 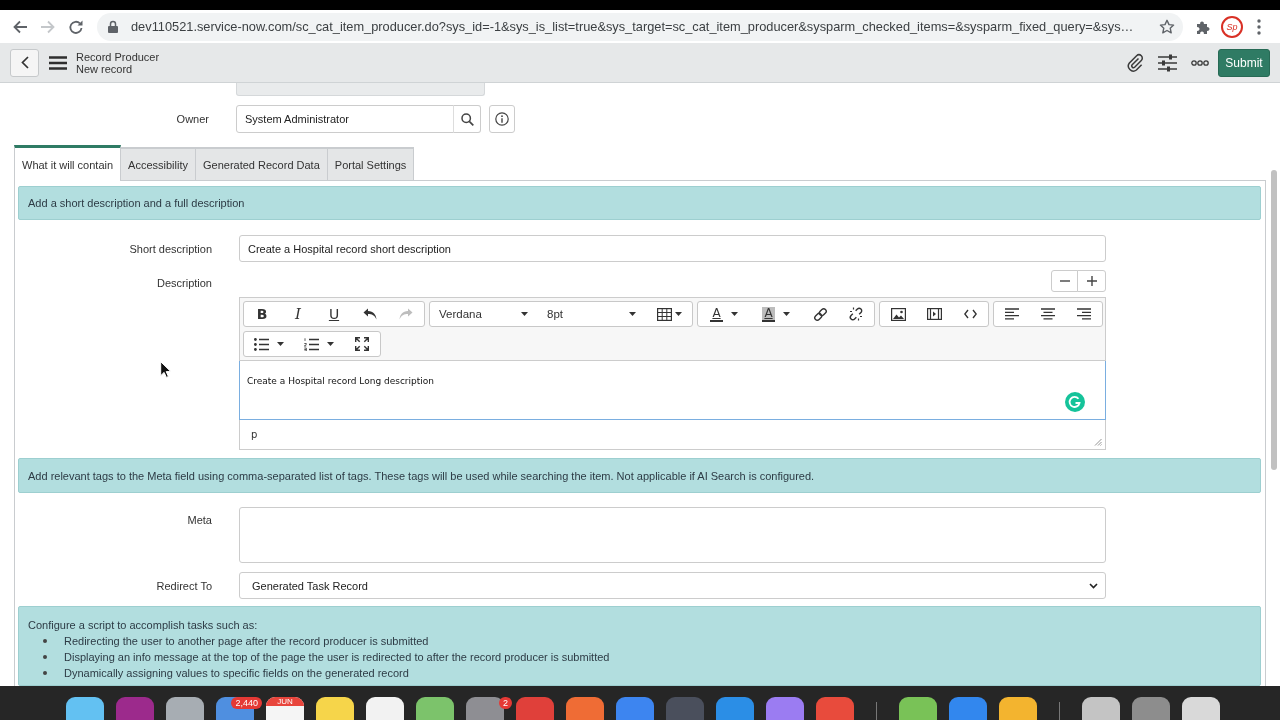 I want to click on short-description-field: Create a Hospital record short description, so click(x=672, y=248).